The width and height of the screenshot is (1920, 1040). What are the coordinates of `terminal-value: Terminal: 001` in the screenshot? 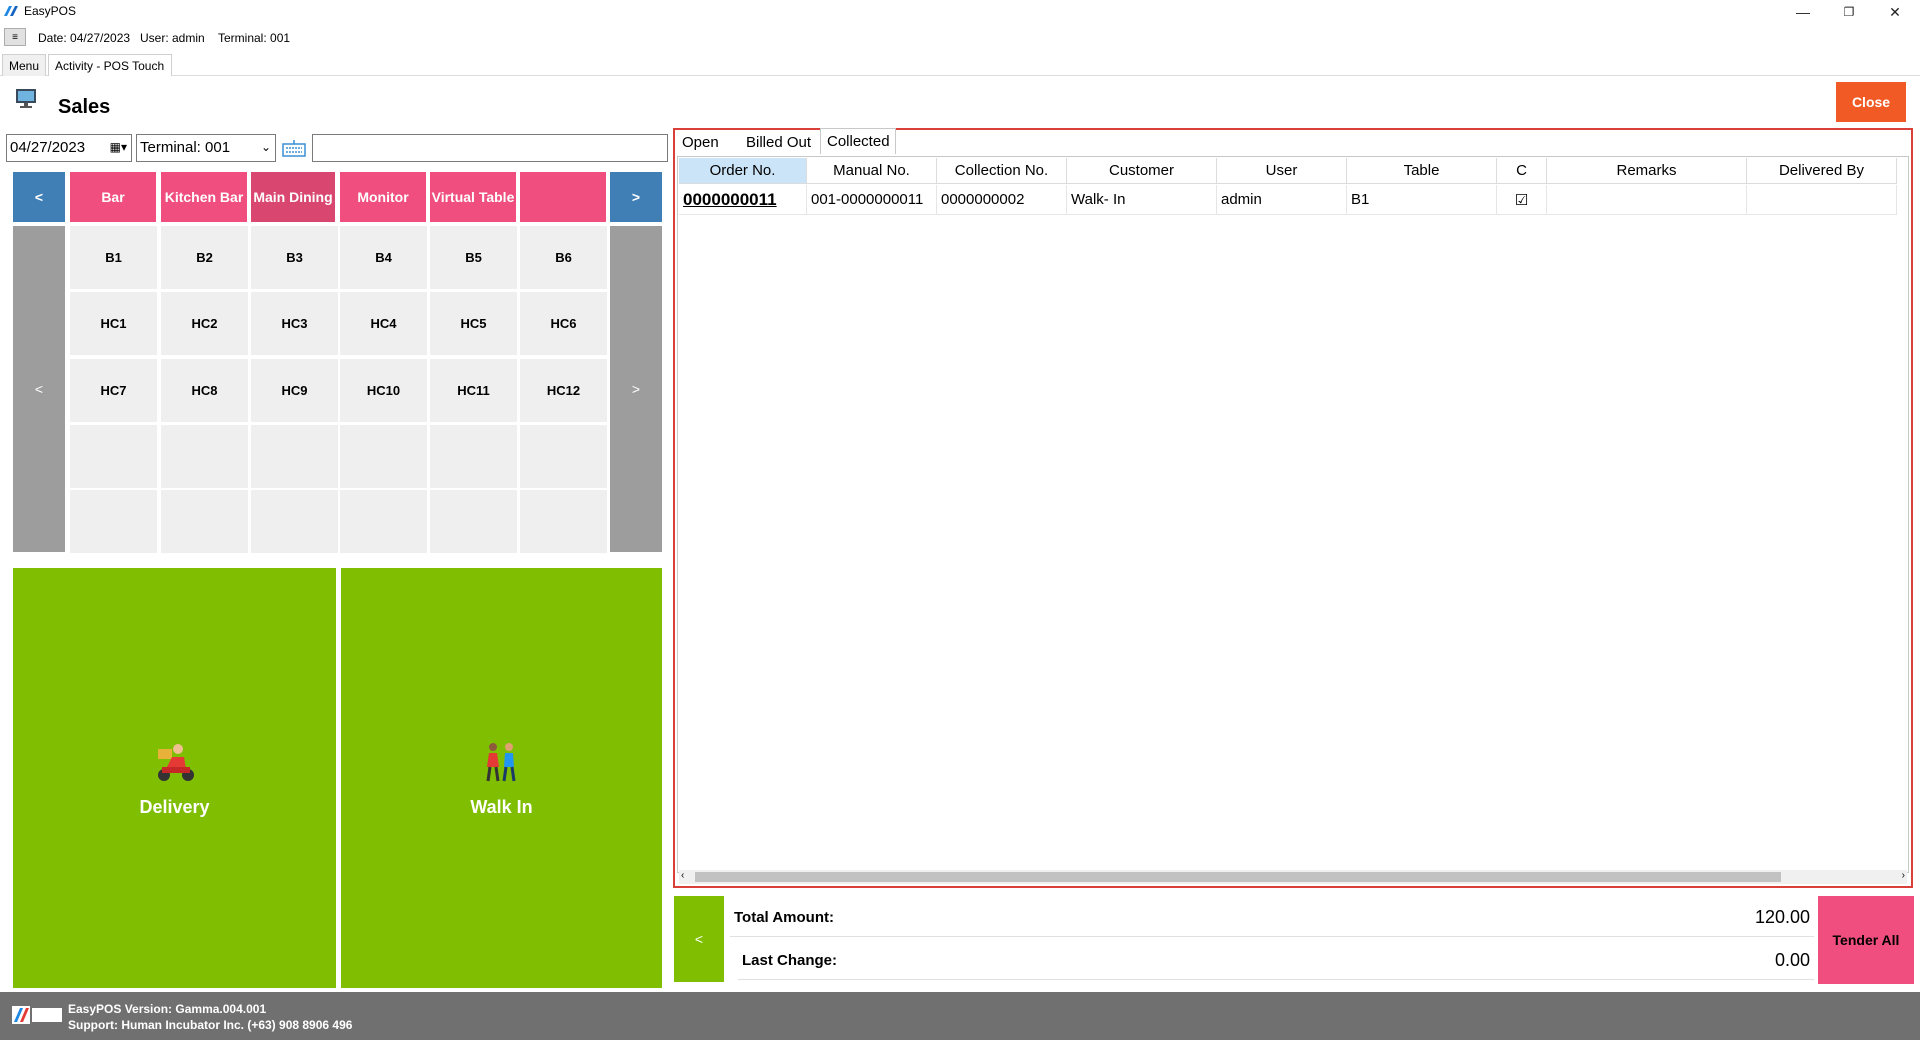 It's located at (185, 147).